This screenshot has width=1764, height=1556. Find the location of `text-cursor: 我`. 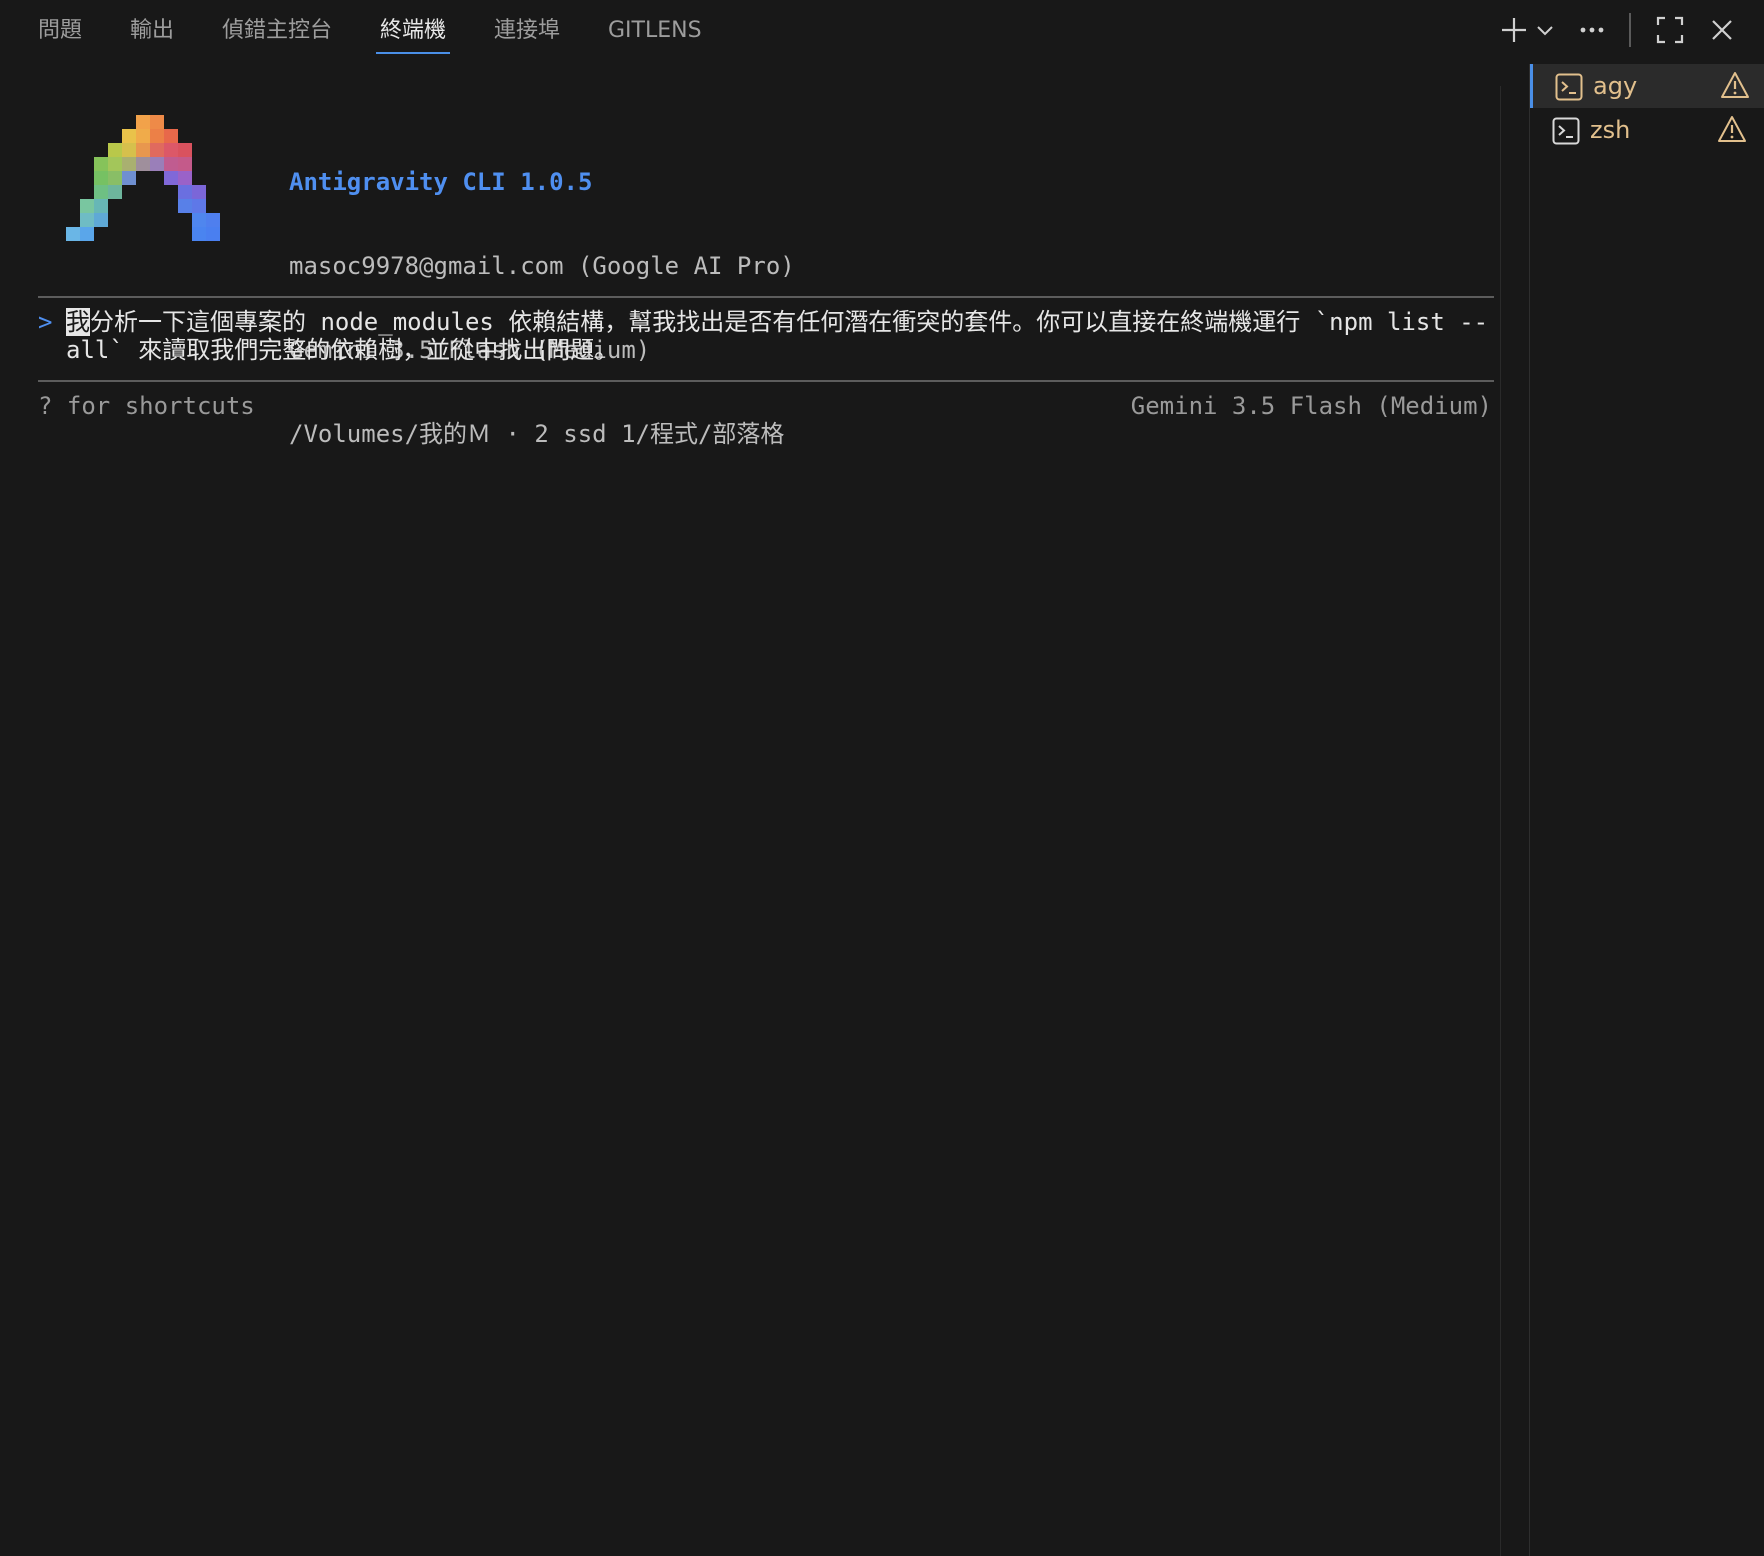

text-cursor: 我 is located at coordinates (78, 322).